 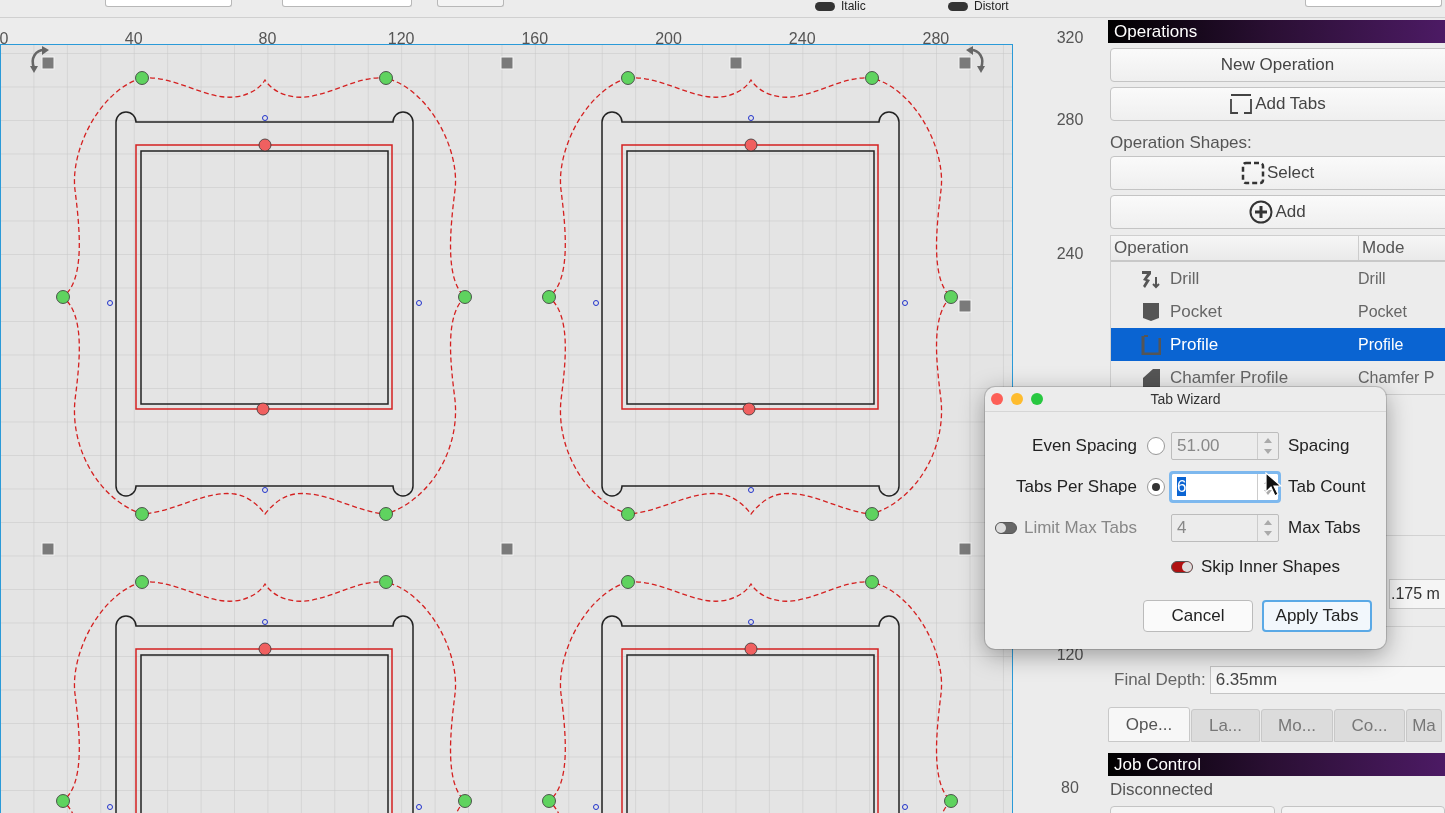 What do you see at coordinates (1319, 445) in the screenshot?
I see `unit-label: Spacing` at bounding box center [1319, 445].